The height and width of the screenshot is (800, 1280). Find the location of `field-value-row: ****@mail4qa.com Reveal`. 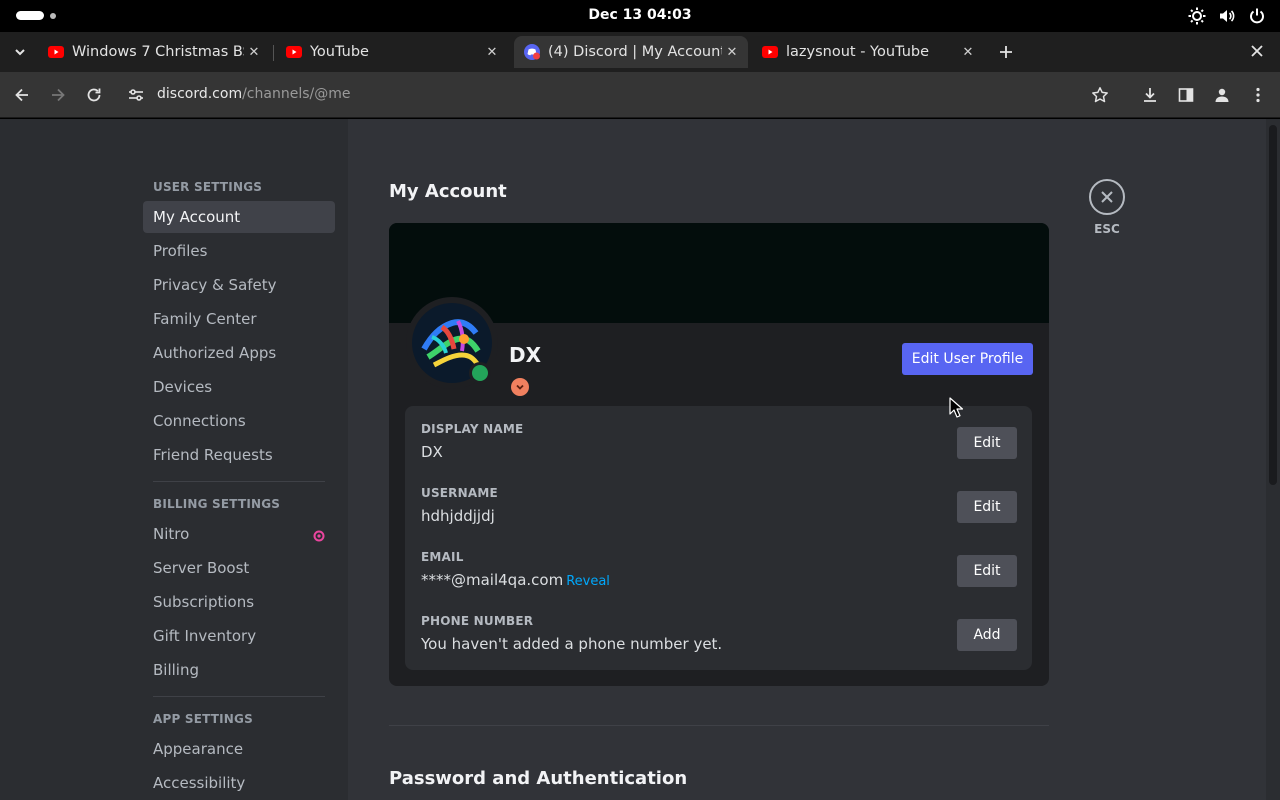

field-value-row: ****@mail4qa.com Reveal is located at coordinates (515, 580).